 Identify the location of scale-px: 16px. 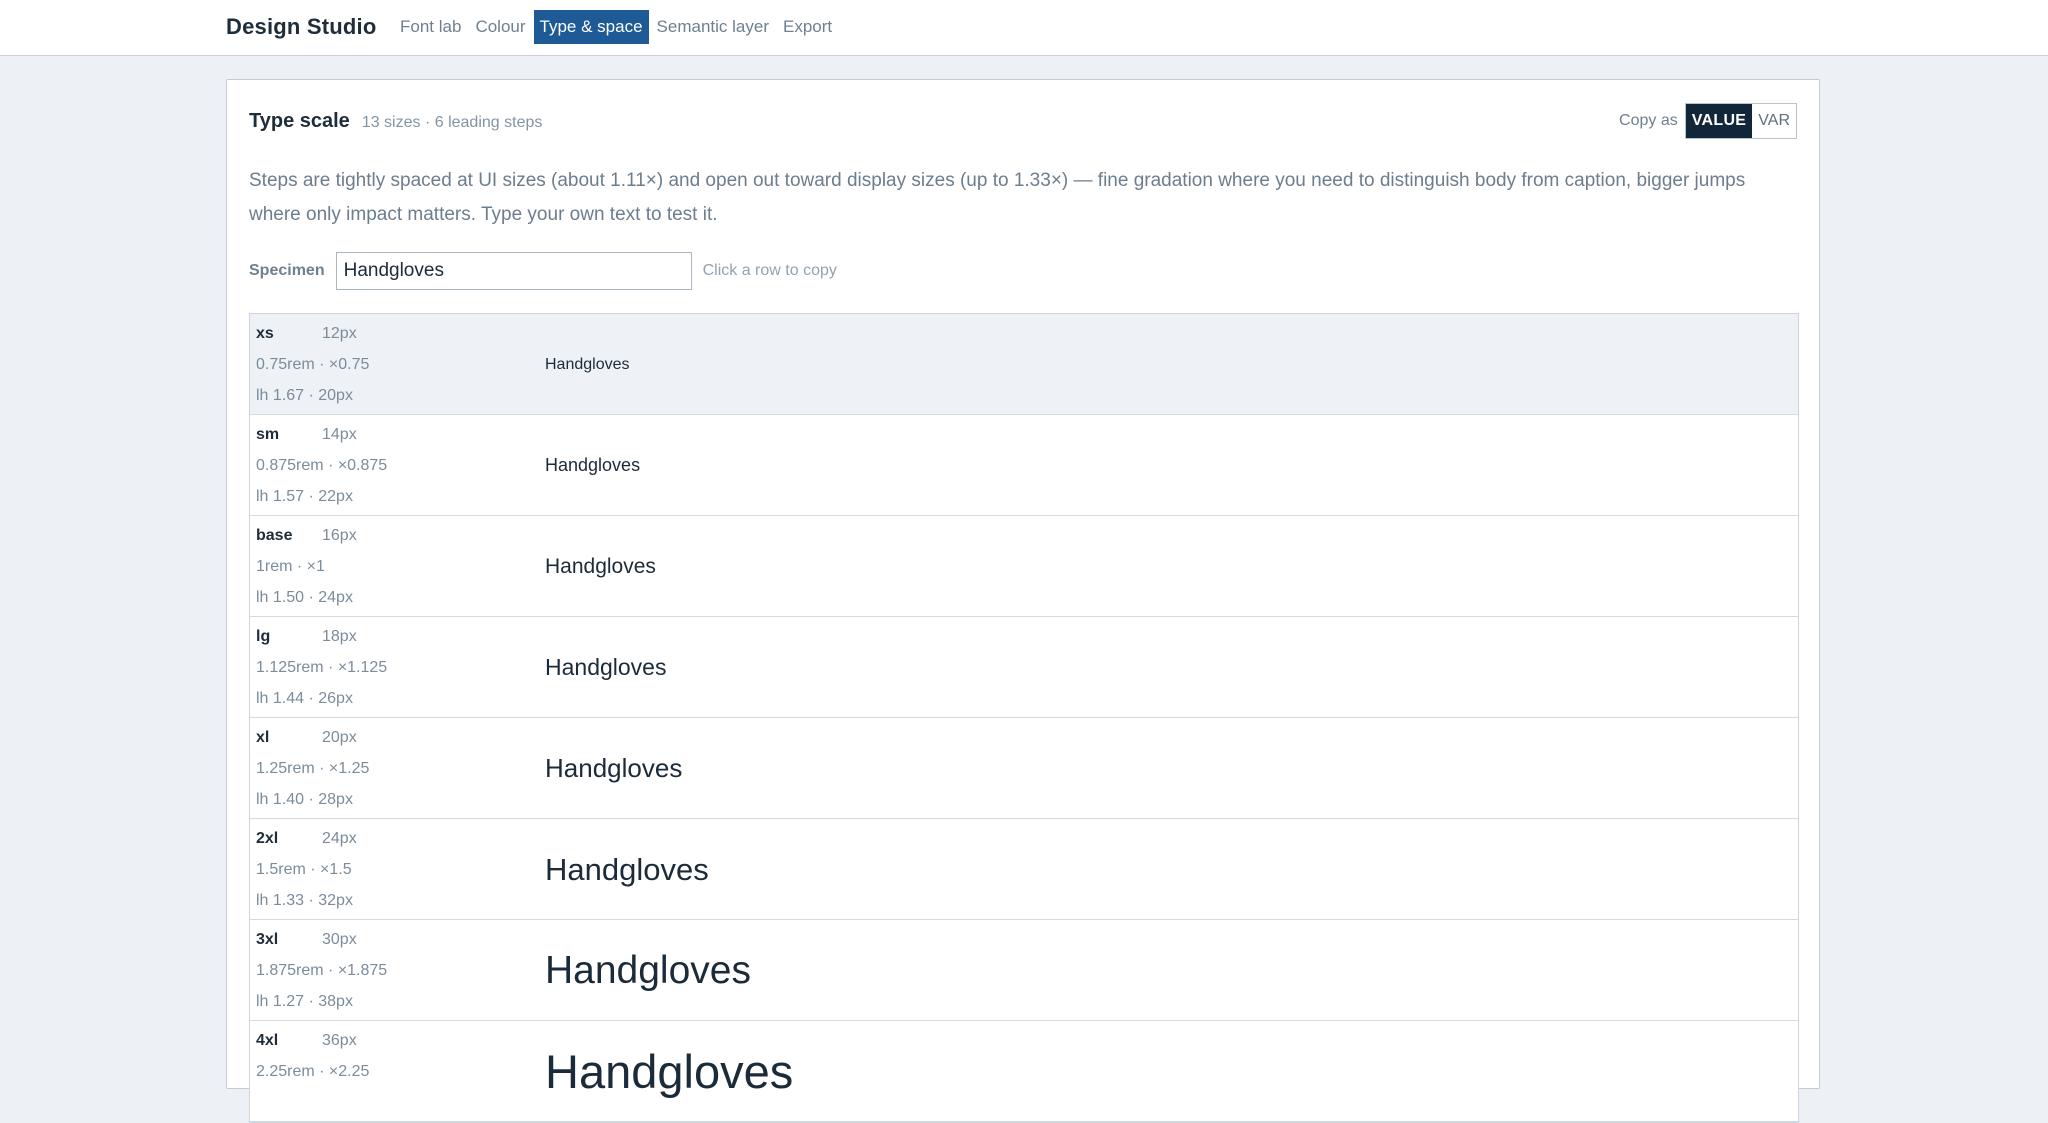
(339, 535).